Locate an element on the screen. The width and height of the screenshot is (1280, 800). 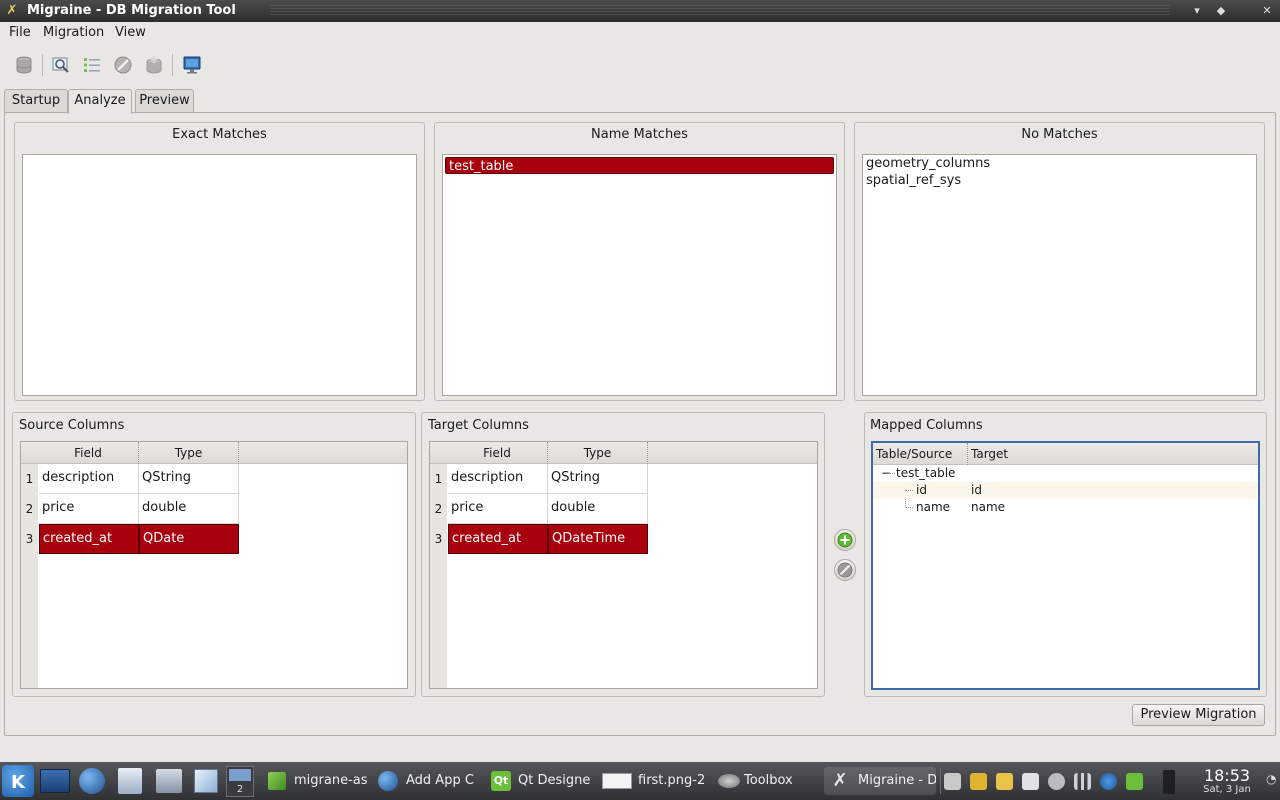
row-header-column: 1 2 3 is located at coordinates (29, 576).